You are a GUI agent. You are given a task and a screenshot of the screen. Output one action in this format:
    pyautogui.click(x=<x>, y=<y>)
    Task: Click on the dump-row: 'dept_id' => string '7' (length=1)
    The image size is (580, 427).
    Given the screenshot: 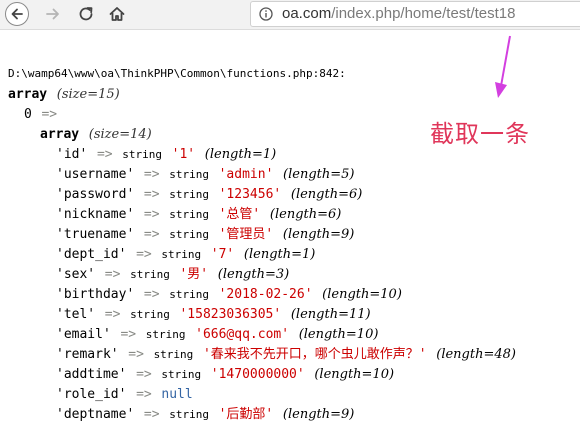 What is the action you would take?
    pyautogui.click(x=185, y=252)
    